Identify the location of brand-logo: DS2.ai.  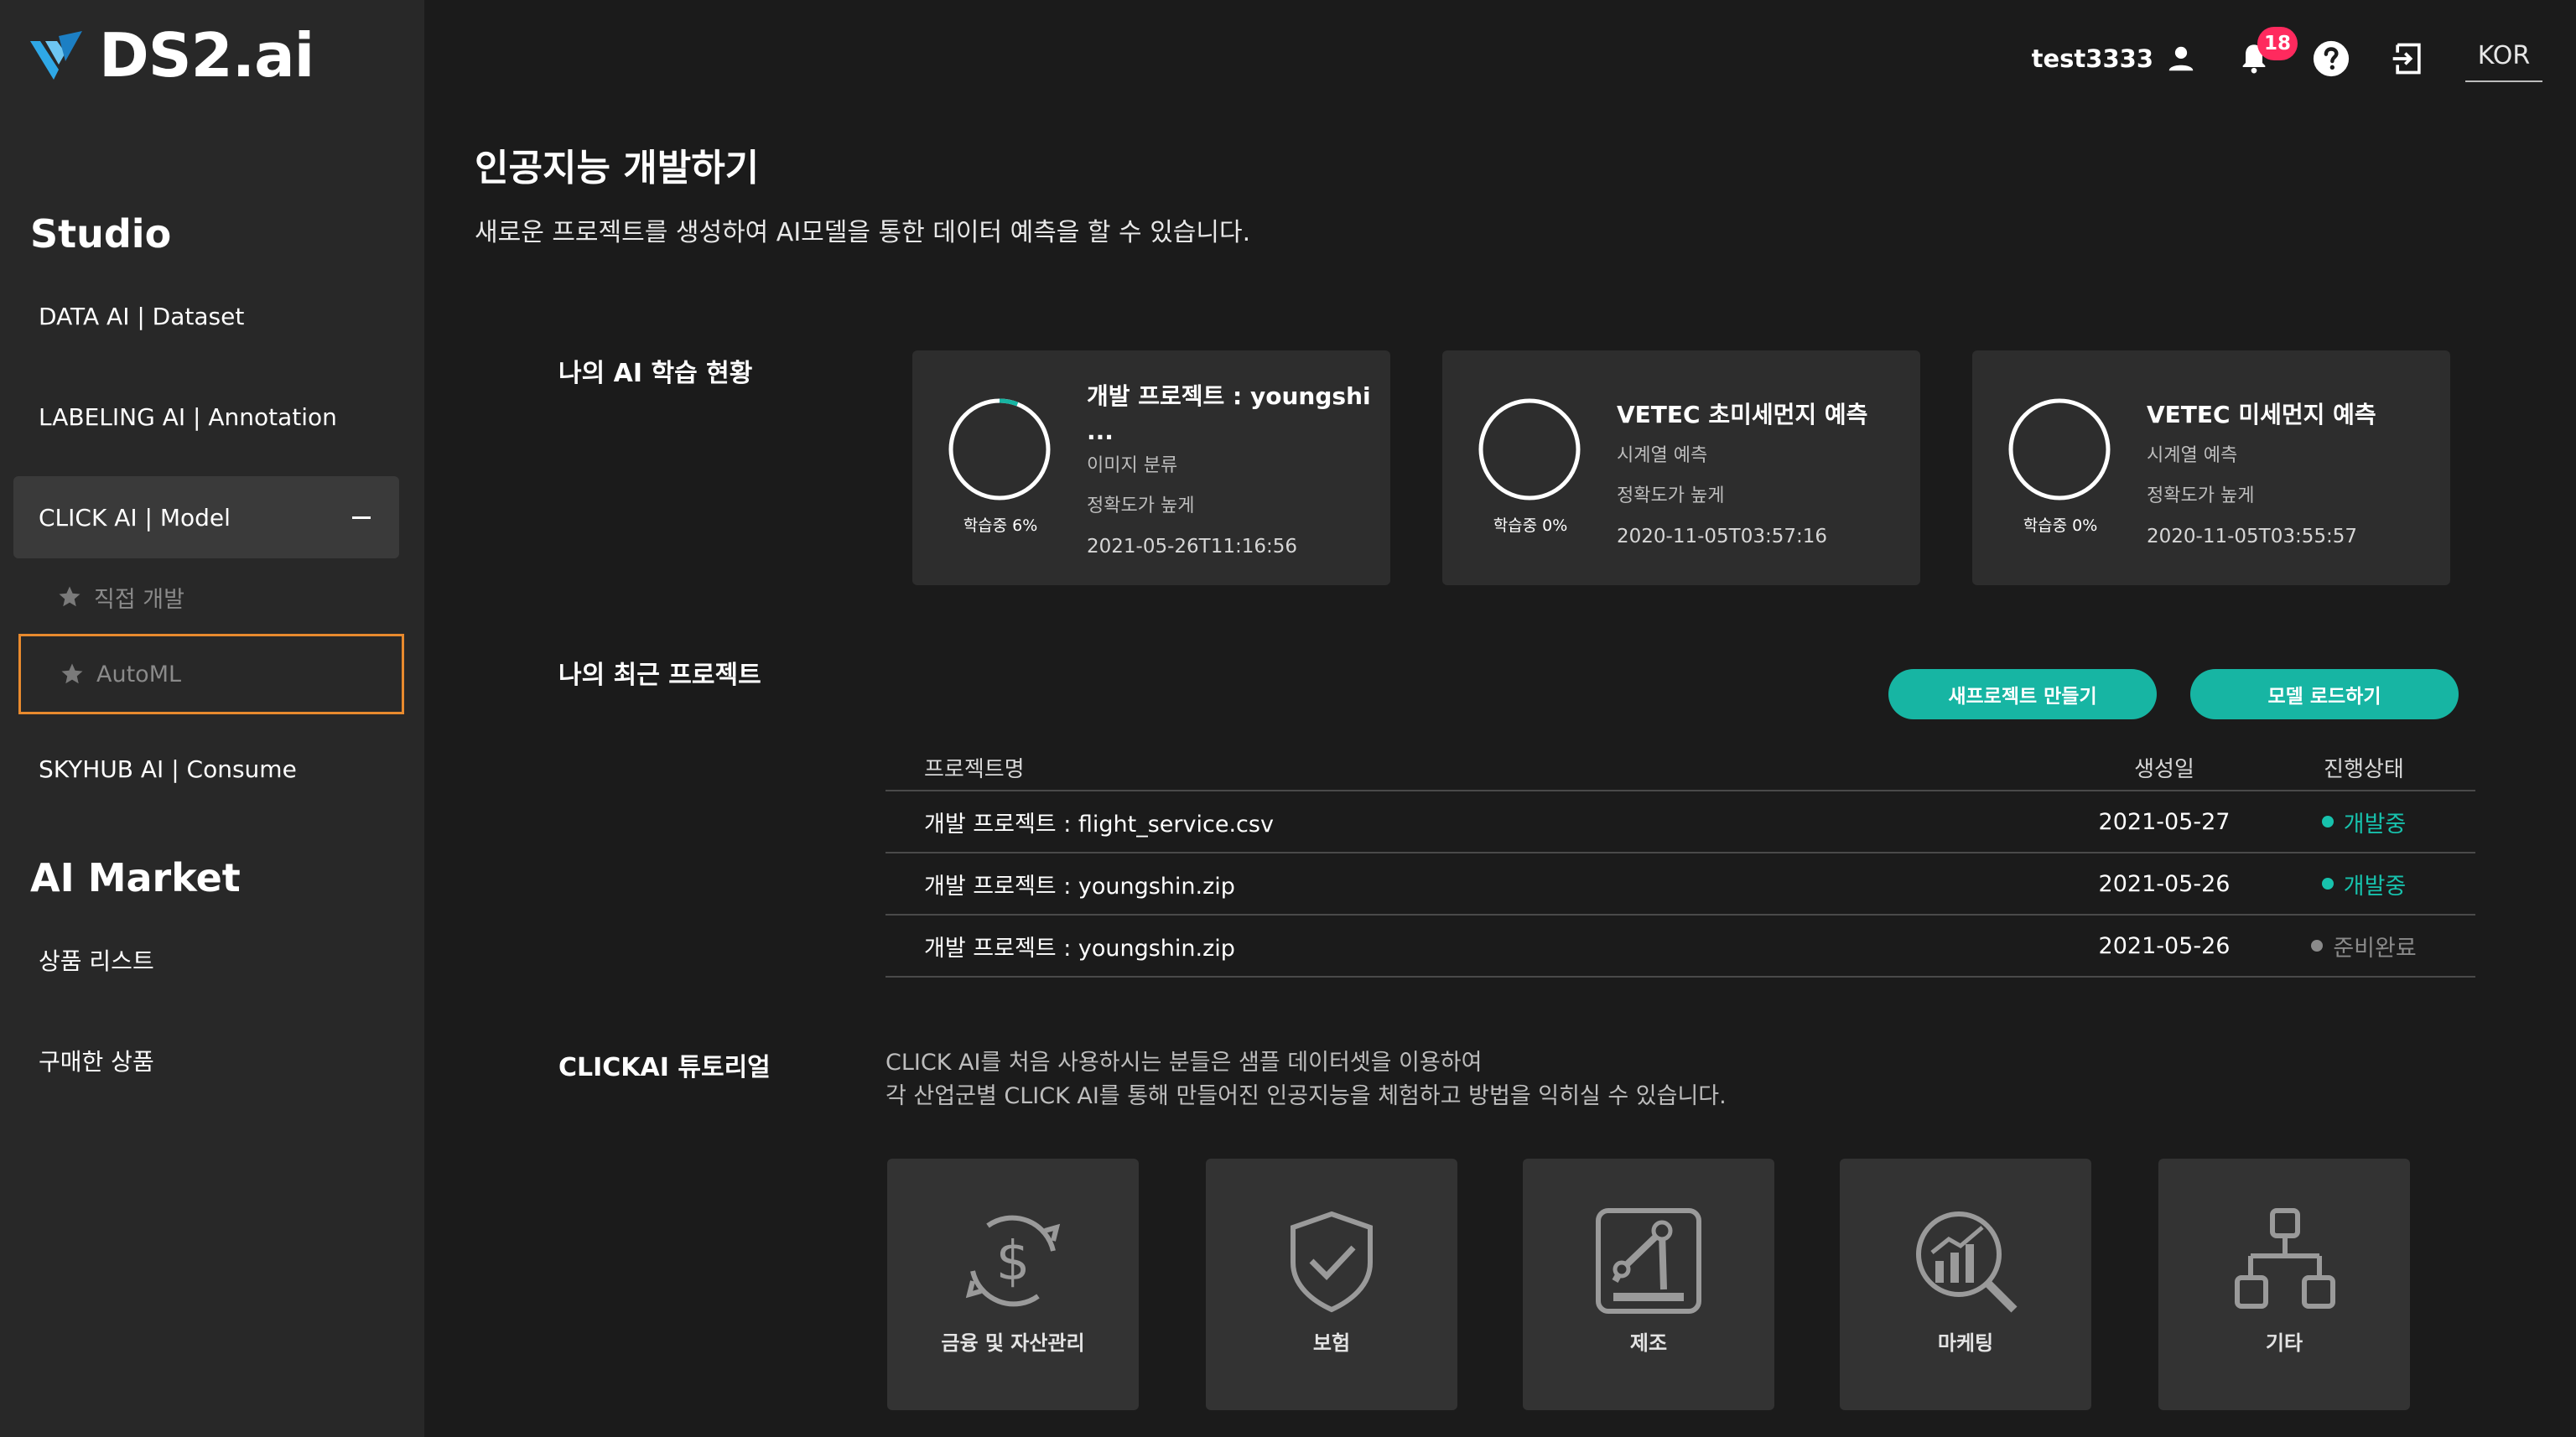
(171, 56).